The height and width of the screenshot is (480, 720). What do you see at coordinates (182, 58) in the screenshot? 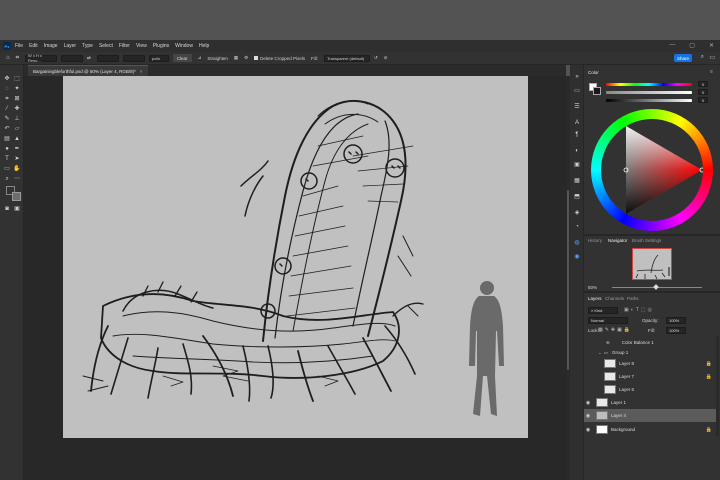
I see `clear-button: Clear` at bounding box center [182, 58].